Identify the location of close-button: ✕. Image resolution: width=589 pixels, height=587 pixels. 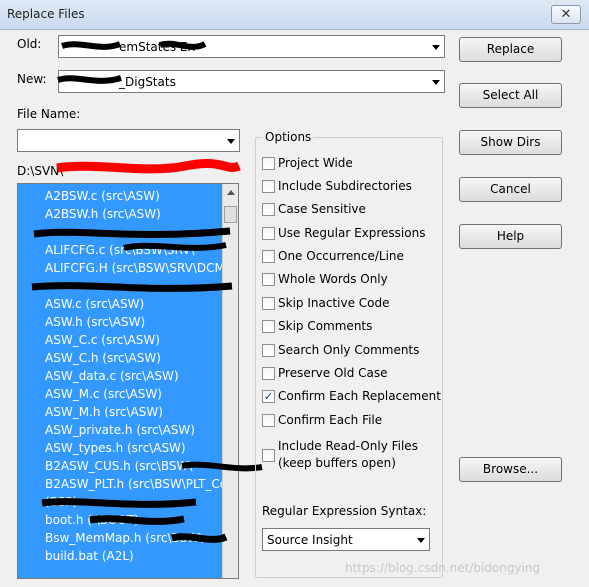
(566, 14).